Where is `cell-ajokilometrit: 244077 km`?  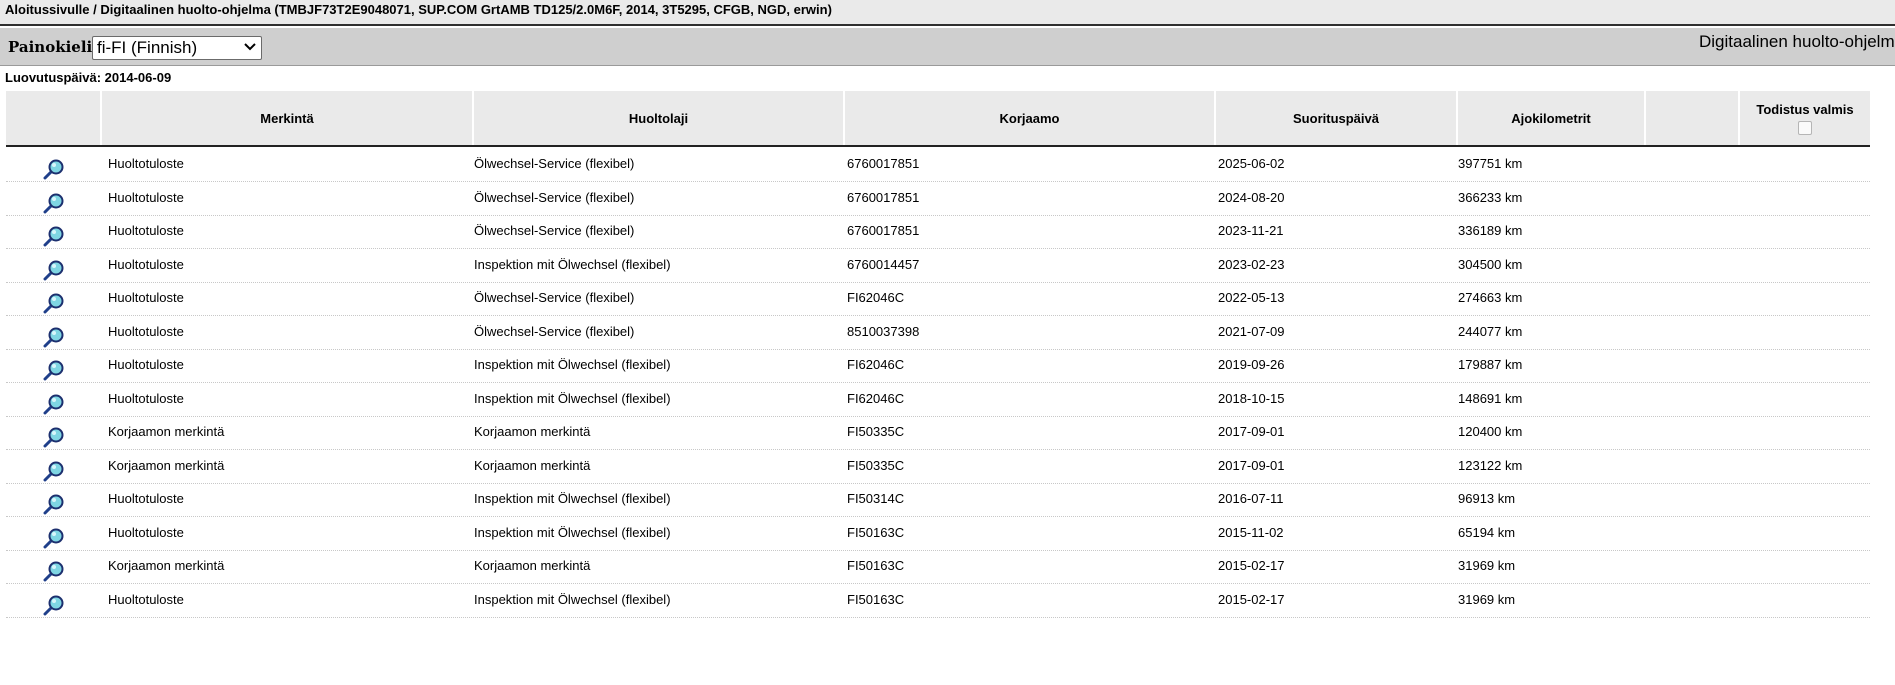
cell-ajokilometrit: 244077 km is located at coordinates (1490, 331).